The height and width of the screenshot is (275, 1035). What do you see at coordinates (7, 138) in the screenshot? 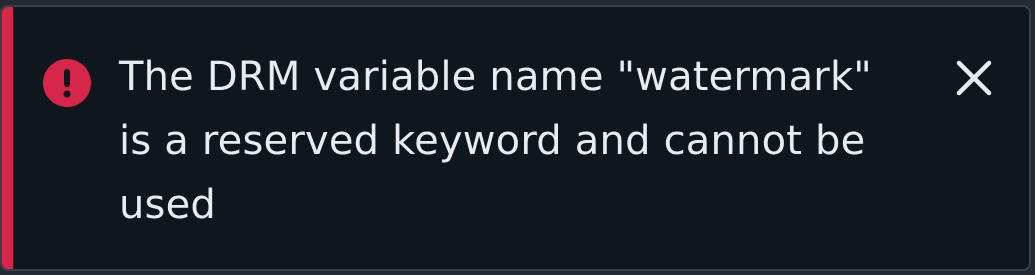
I see `error-accent-bar` at bounding box center [7, 138].